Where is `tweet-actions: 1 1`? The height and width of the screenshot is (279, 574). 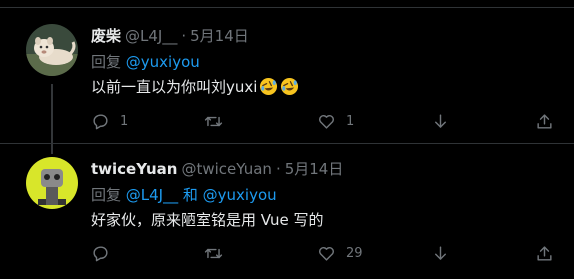 tweet-actions: 1 1 is located at coordinates (323, 121).